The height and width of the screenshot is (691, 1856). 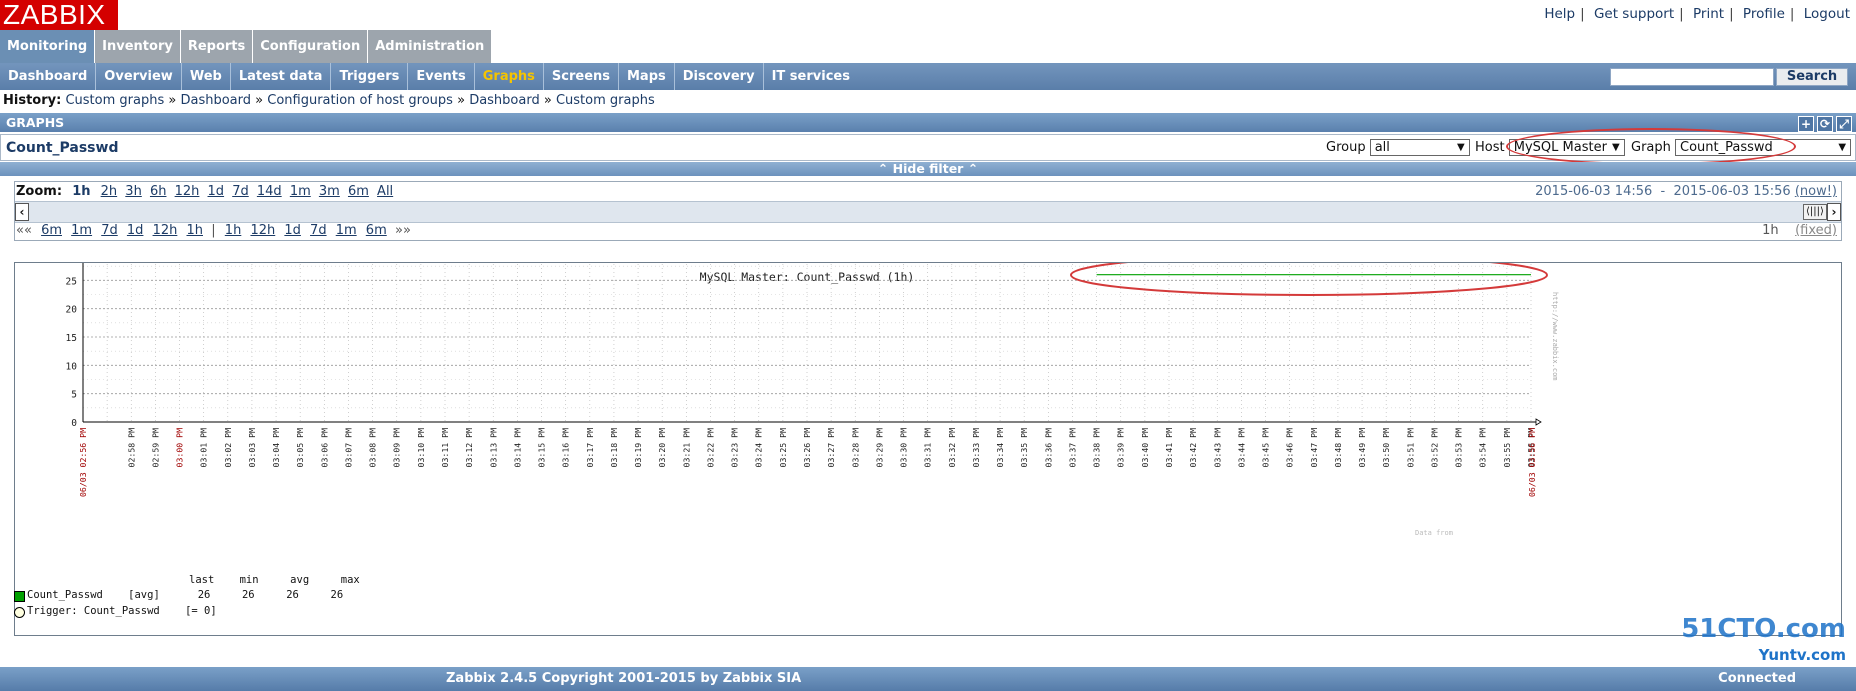 What do you see at coordinates (281, 76) in the screenshot?
I see `submenu-latest-data: Latest data` at bounding box center [281, 76].